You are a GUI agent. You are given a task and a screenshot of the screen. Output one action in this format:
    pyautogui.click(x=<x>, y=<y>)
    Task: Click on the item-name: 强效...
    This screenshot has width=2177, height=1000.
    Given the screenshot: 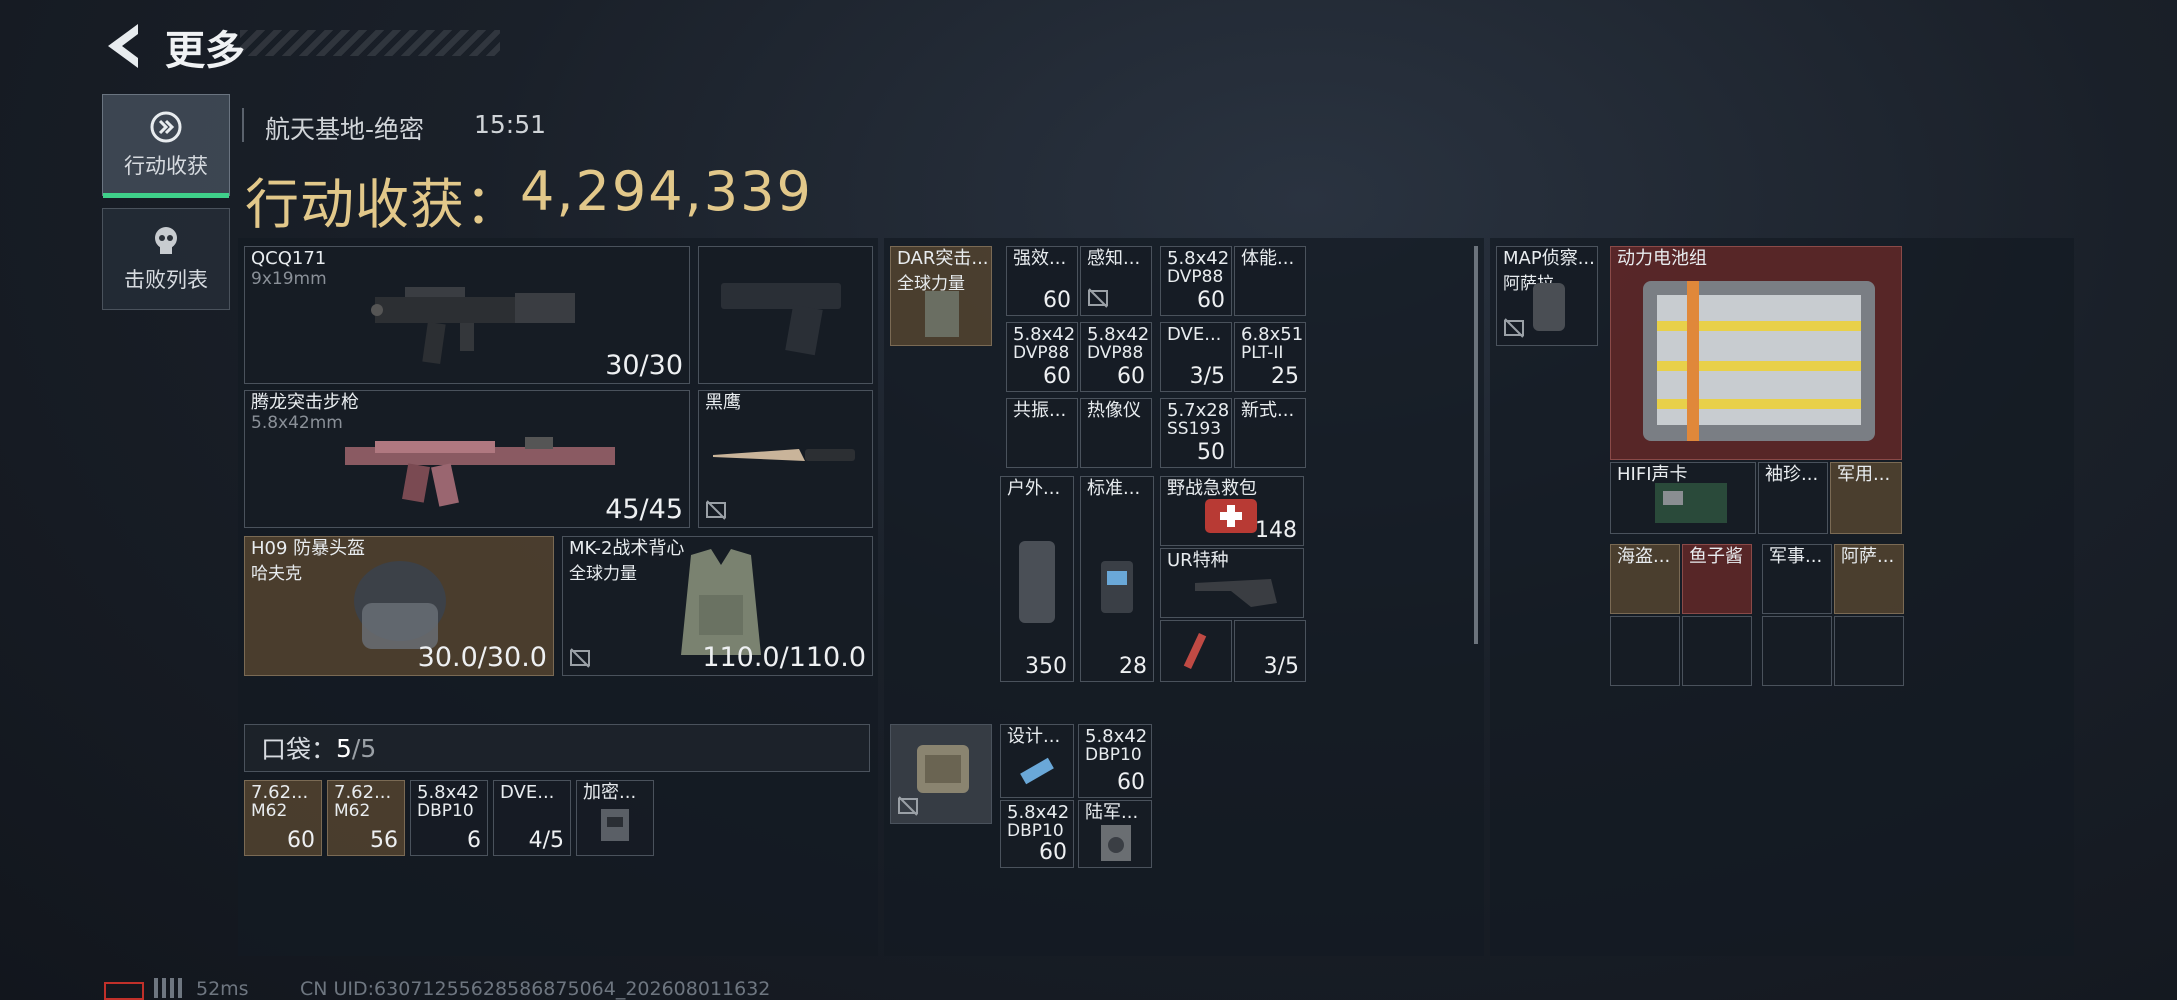 What is the action you would take?
    pyautogui.click(x=1040, y=258)
    